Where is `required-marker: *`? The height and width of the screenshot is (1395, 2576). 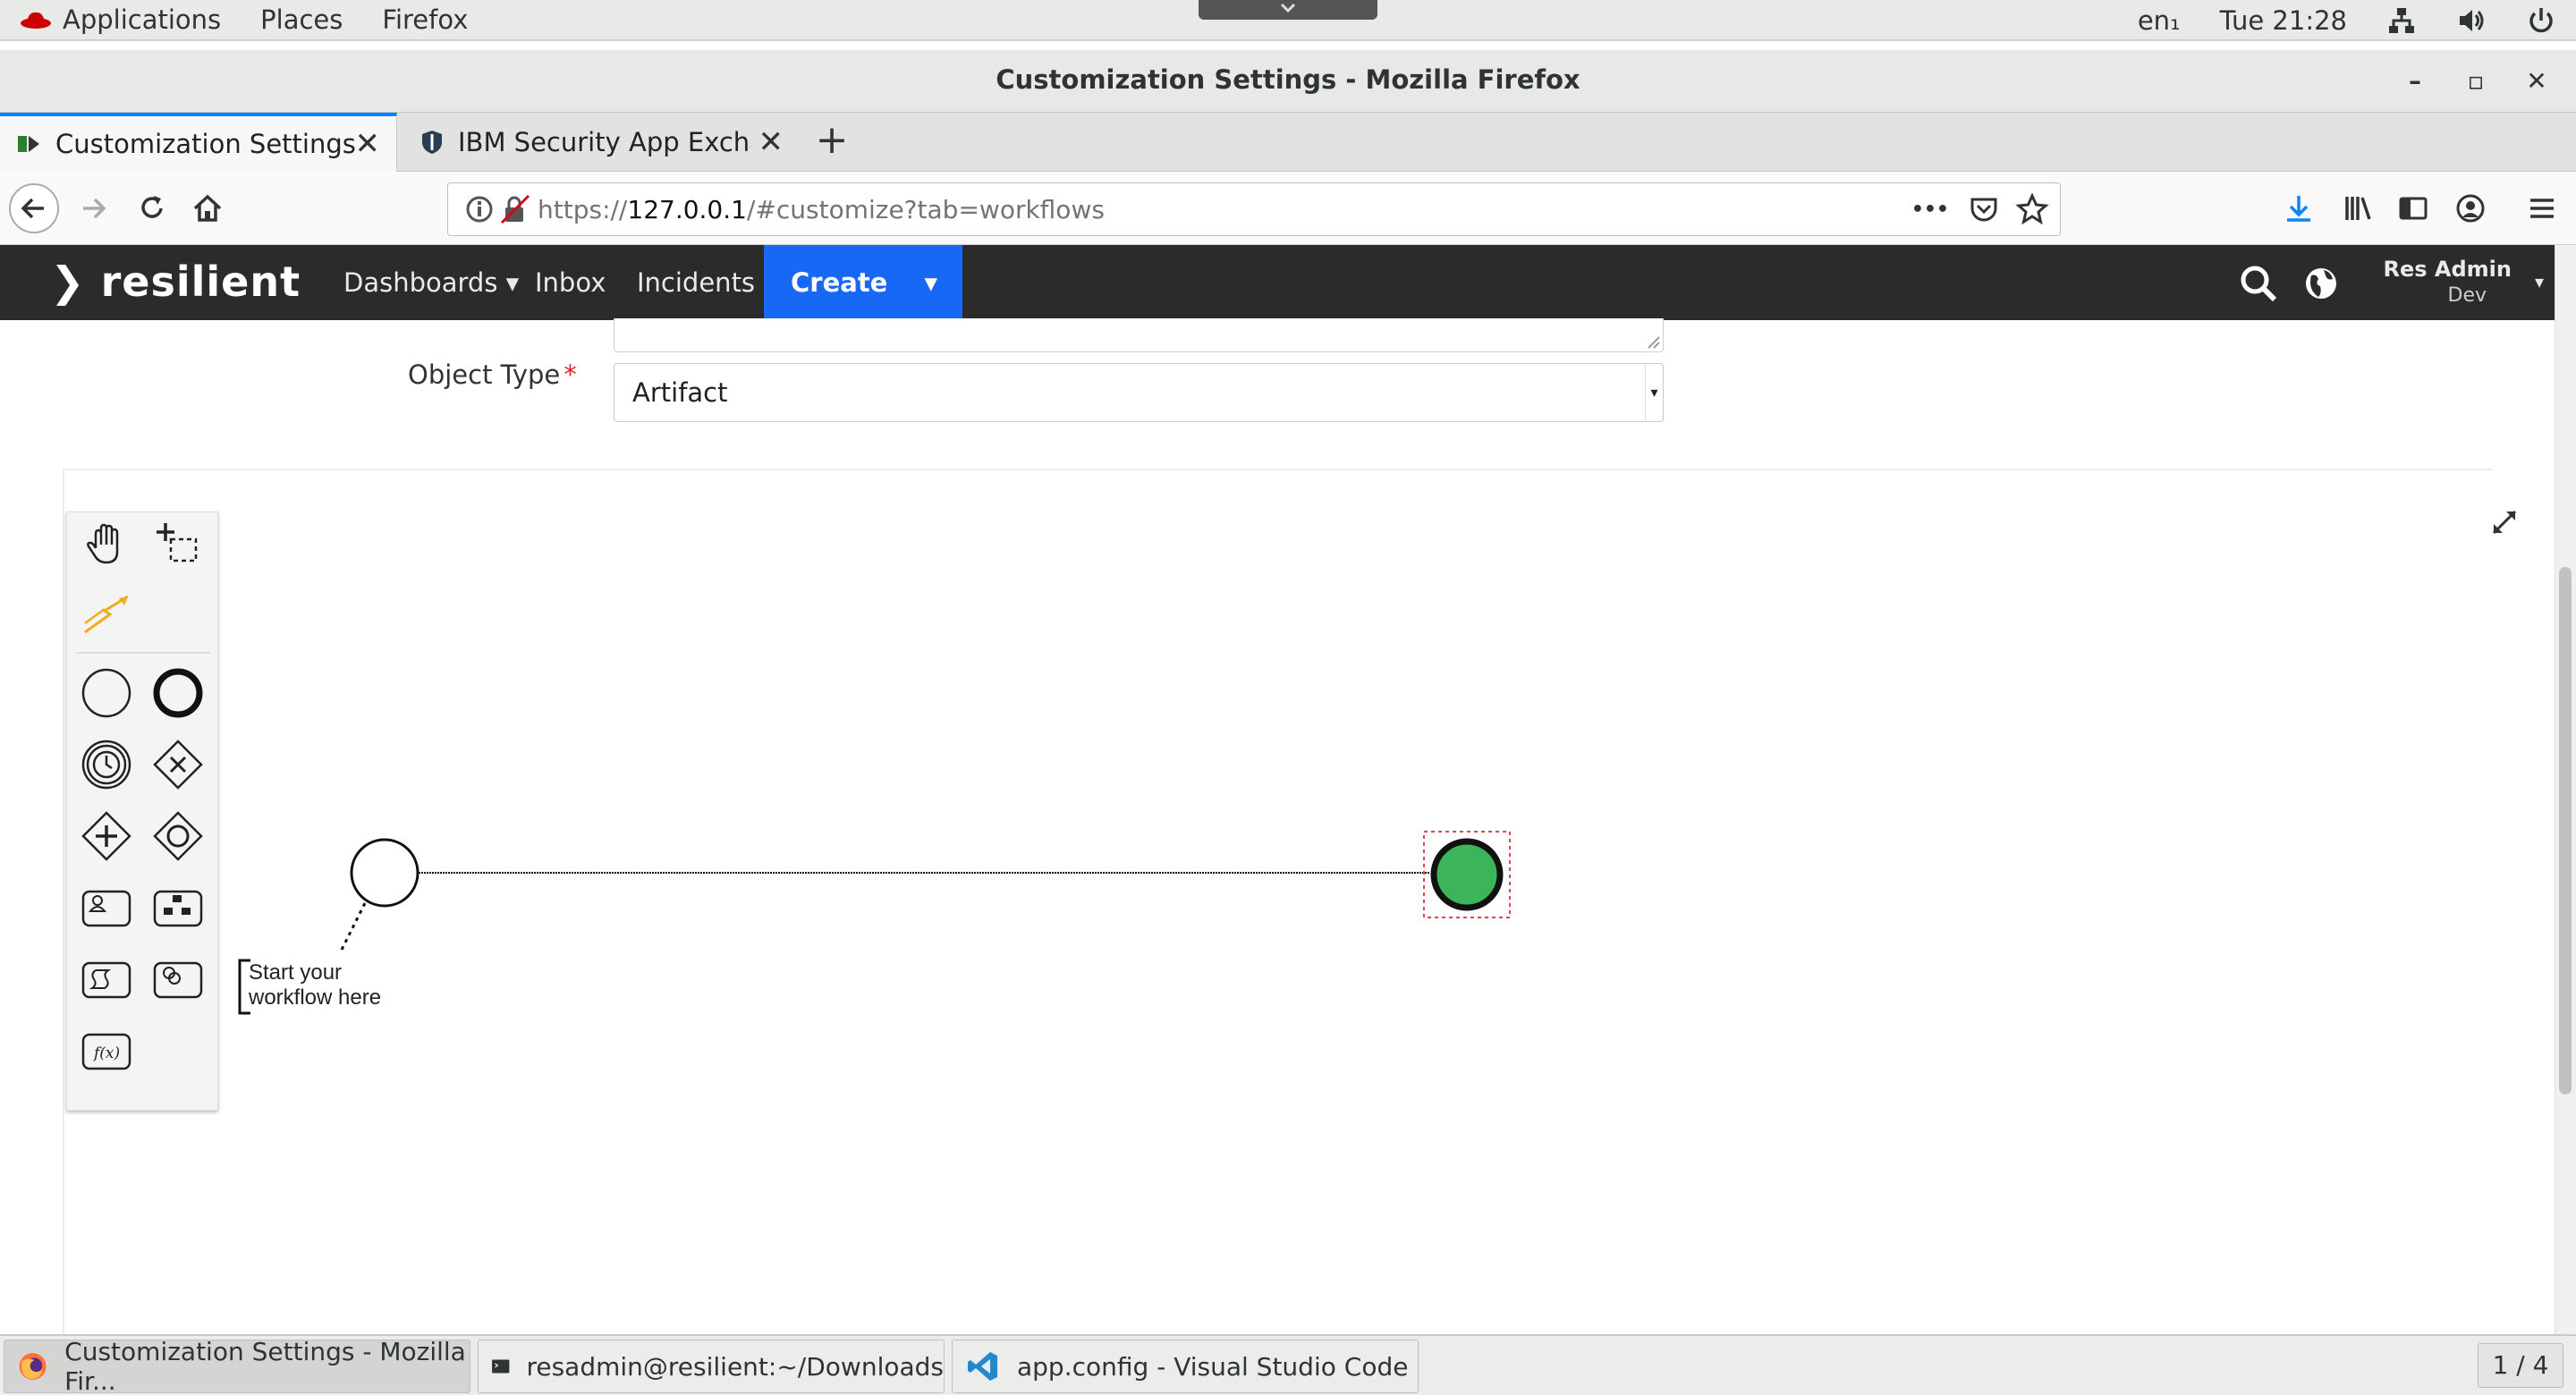
required-marker: * is located at coordinates (570, 374).